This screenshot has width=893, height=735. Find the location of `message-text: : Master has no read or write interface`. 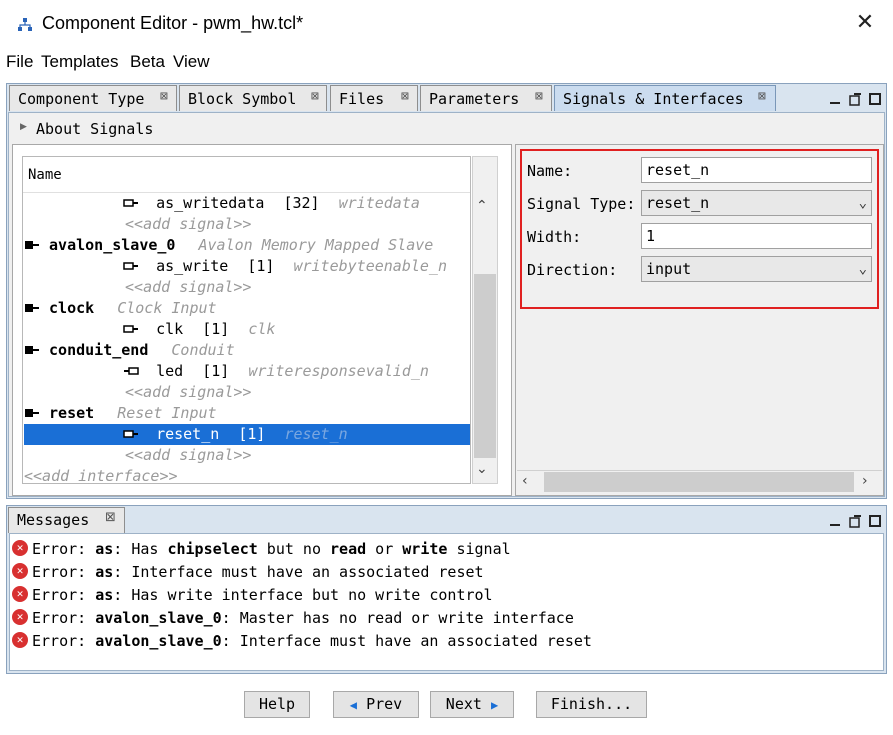

message-text: : Master has no read or write interface is located at coordinates (397, 618).